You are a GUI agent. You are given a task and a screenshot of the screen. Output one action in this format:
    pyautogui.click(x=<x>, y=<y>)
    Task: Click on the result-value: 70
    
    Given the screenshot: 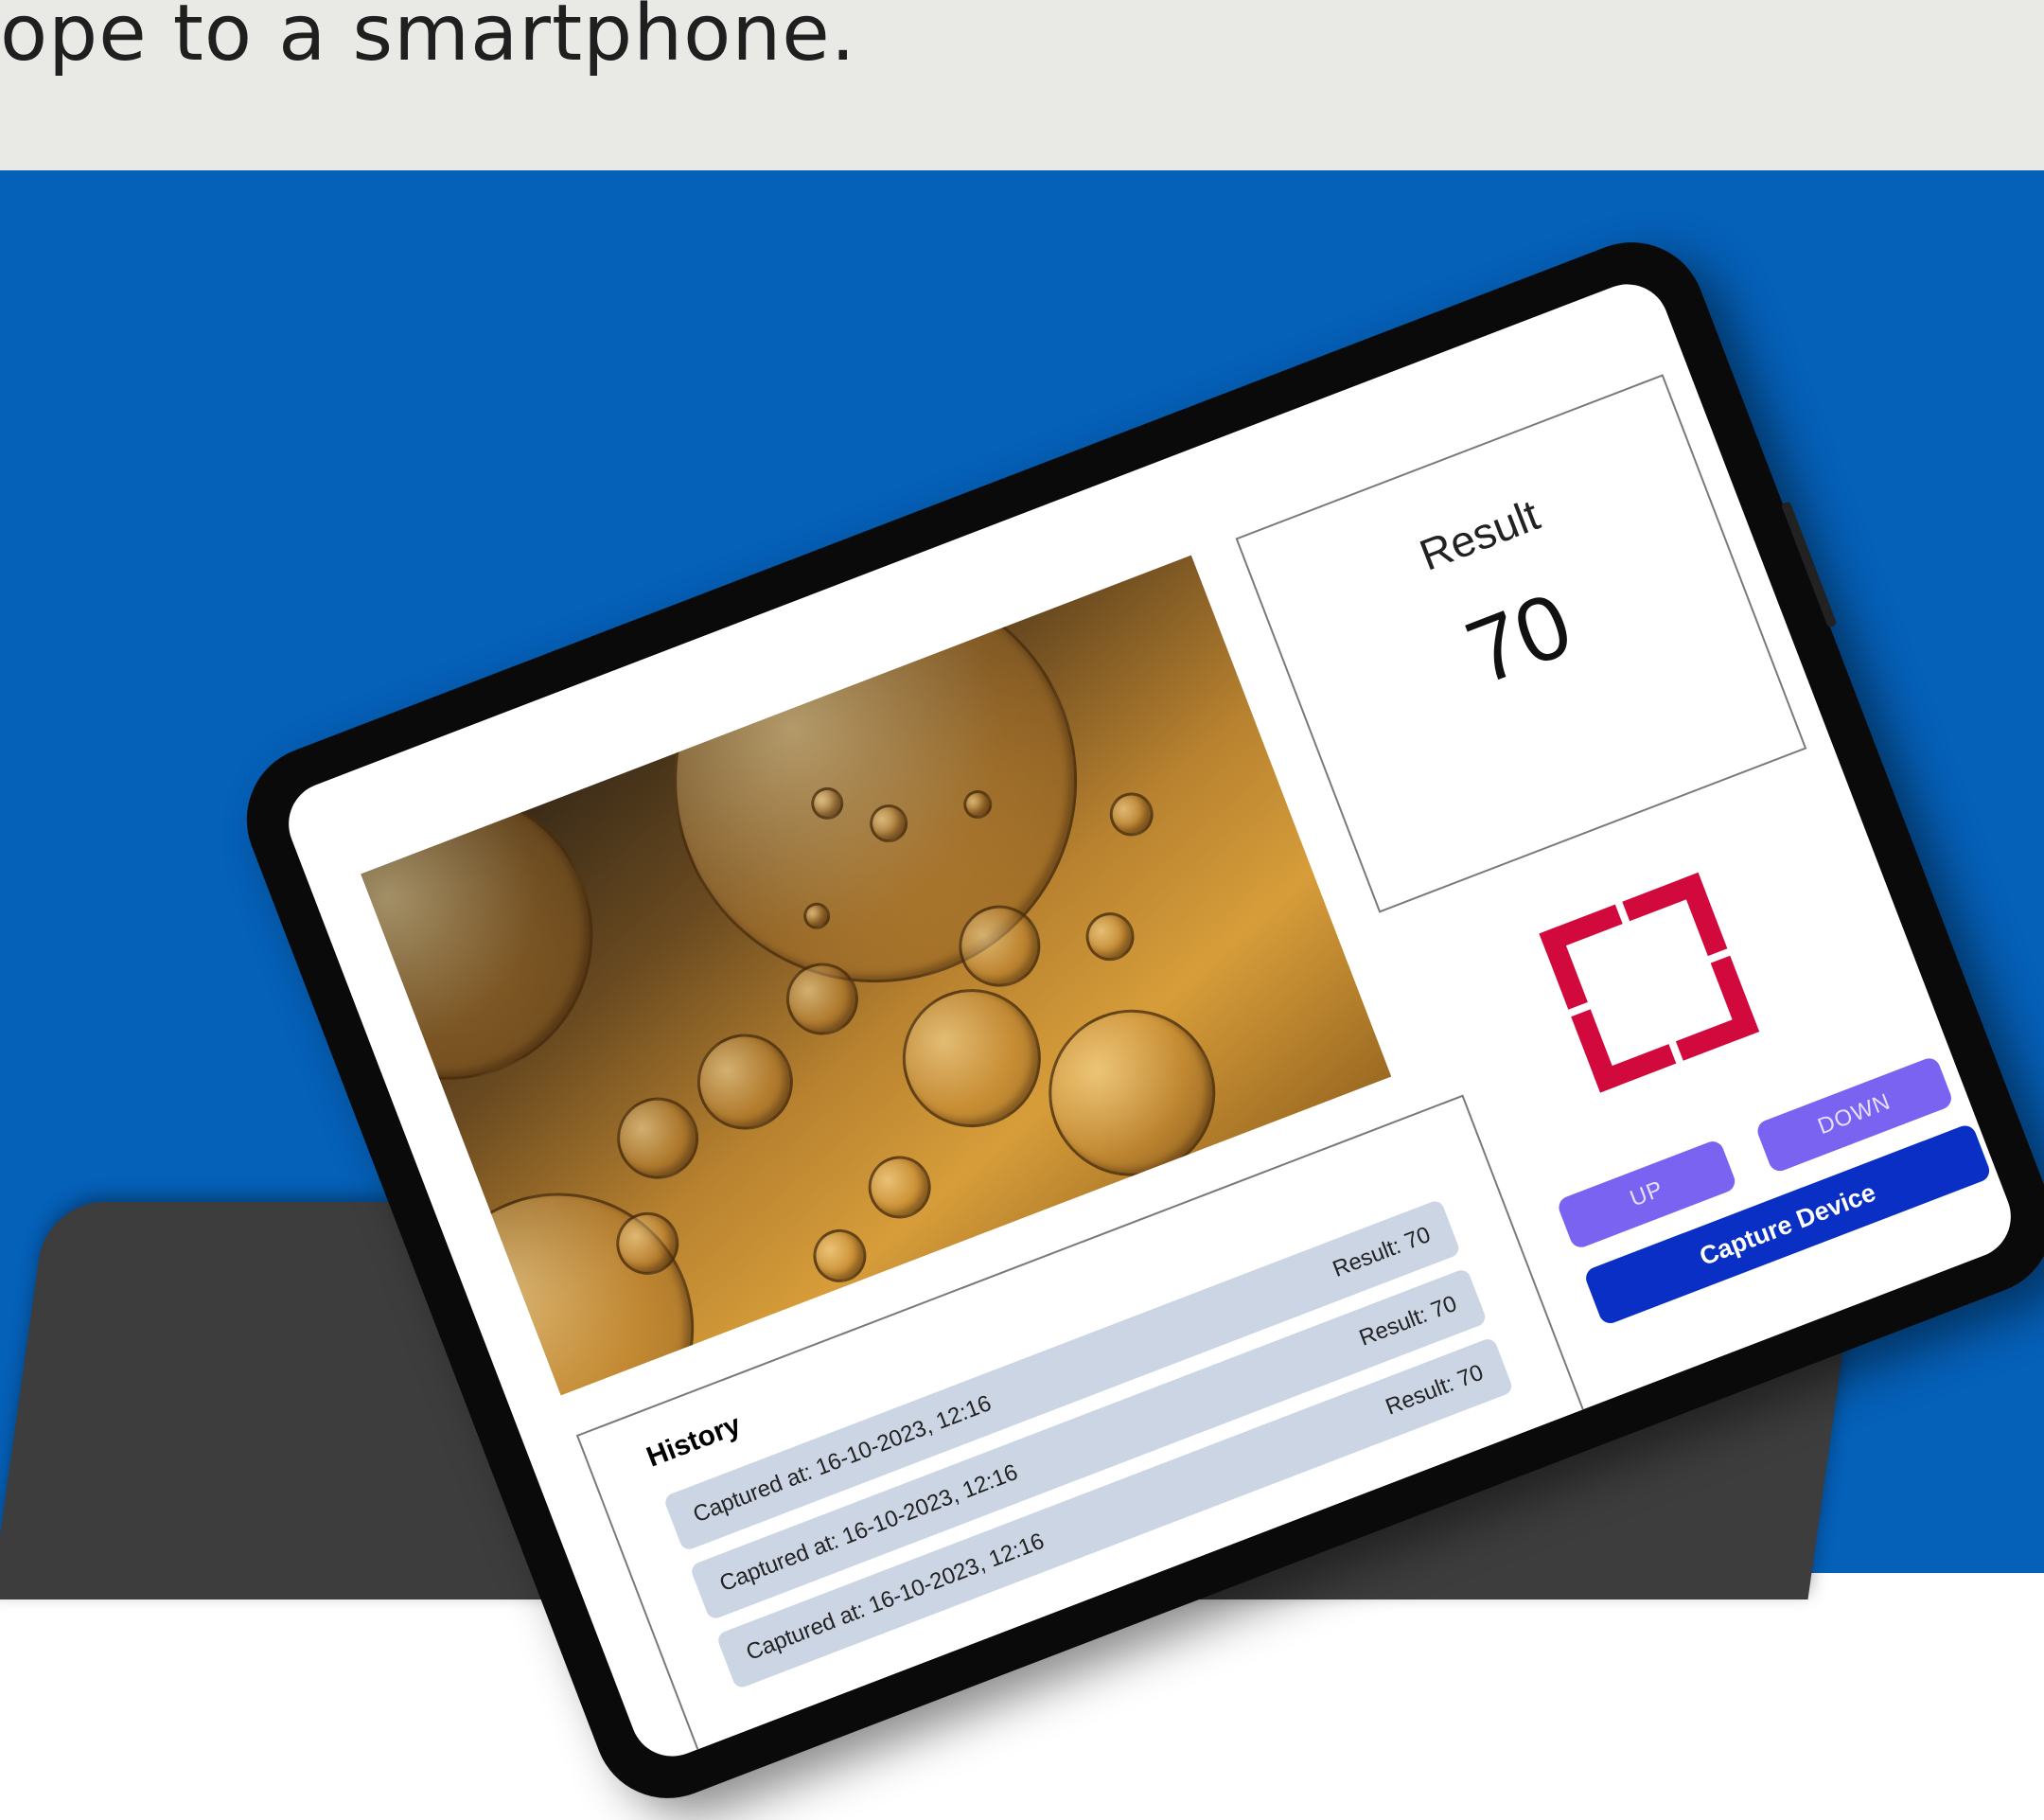 What is the action you would take?
    pyautogui.click(x=1519, y=638)
    